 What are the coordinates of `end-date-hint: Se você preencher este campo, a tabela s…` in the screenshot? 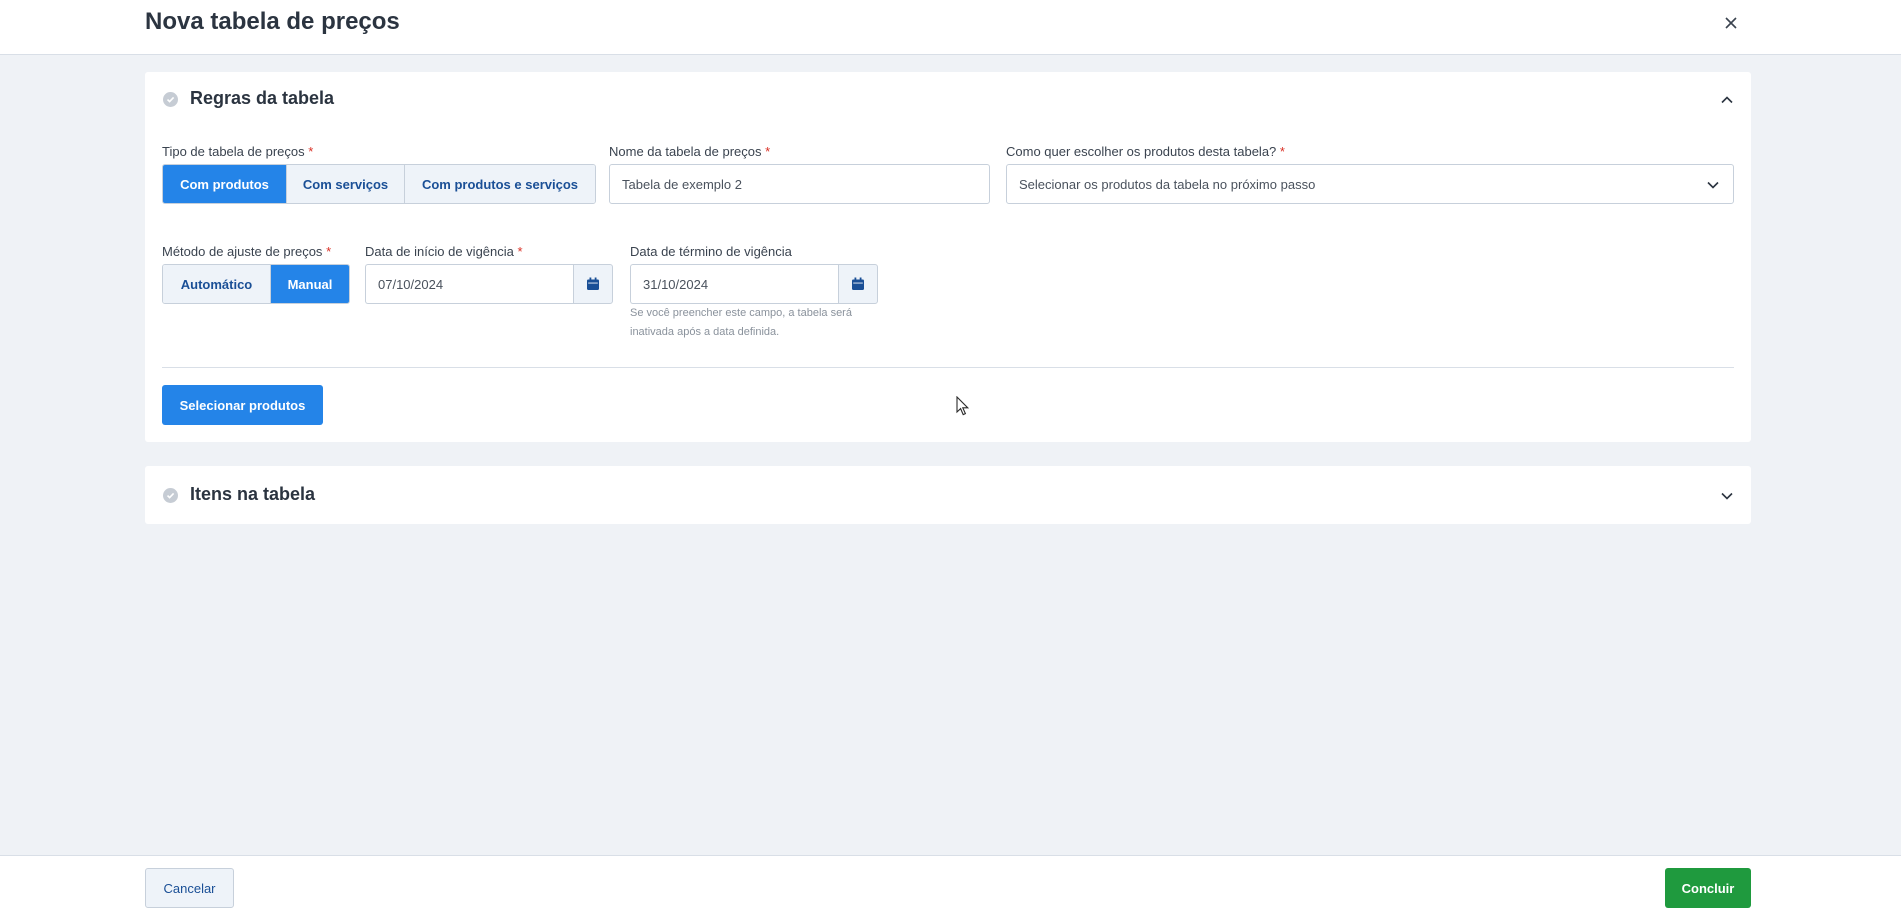 It's located at (741, 322).